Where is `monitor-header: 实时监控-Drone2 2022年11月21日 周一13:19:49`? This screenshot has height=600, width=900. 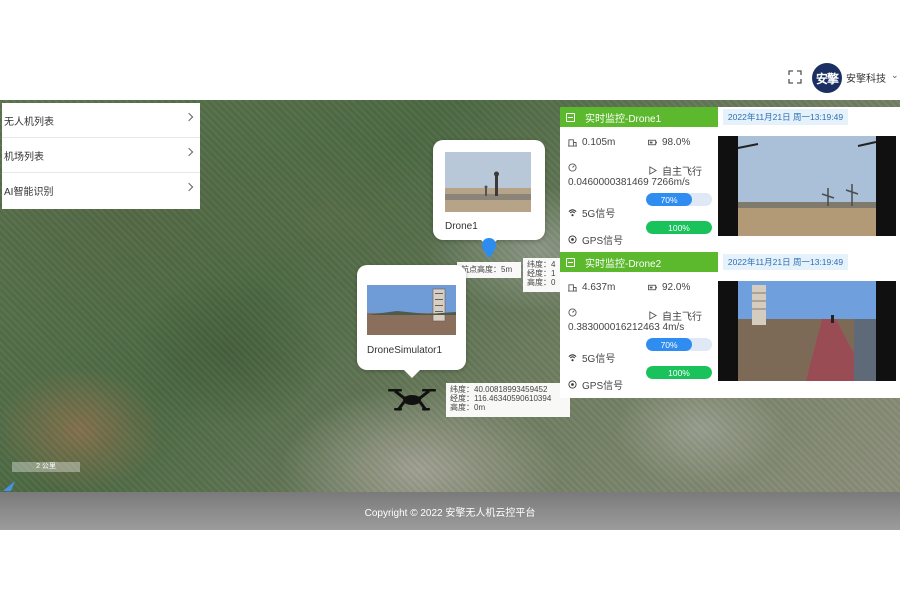 monitor-header: 实时监控-Drone2 2022年11月21日 周一13:19:49 is located at coordinates (730, 262).